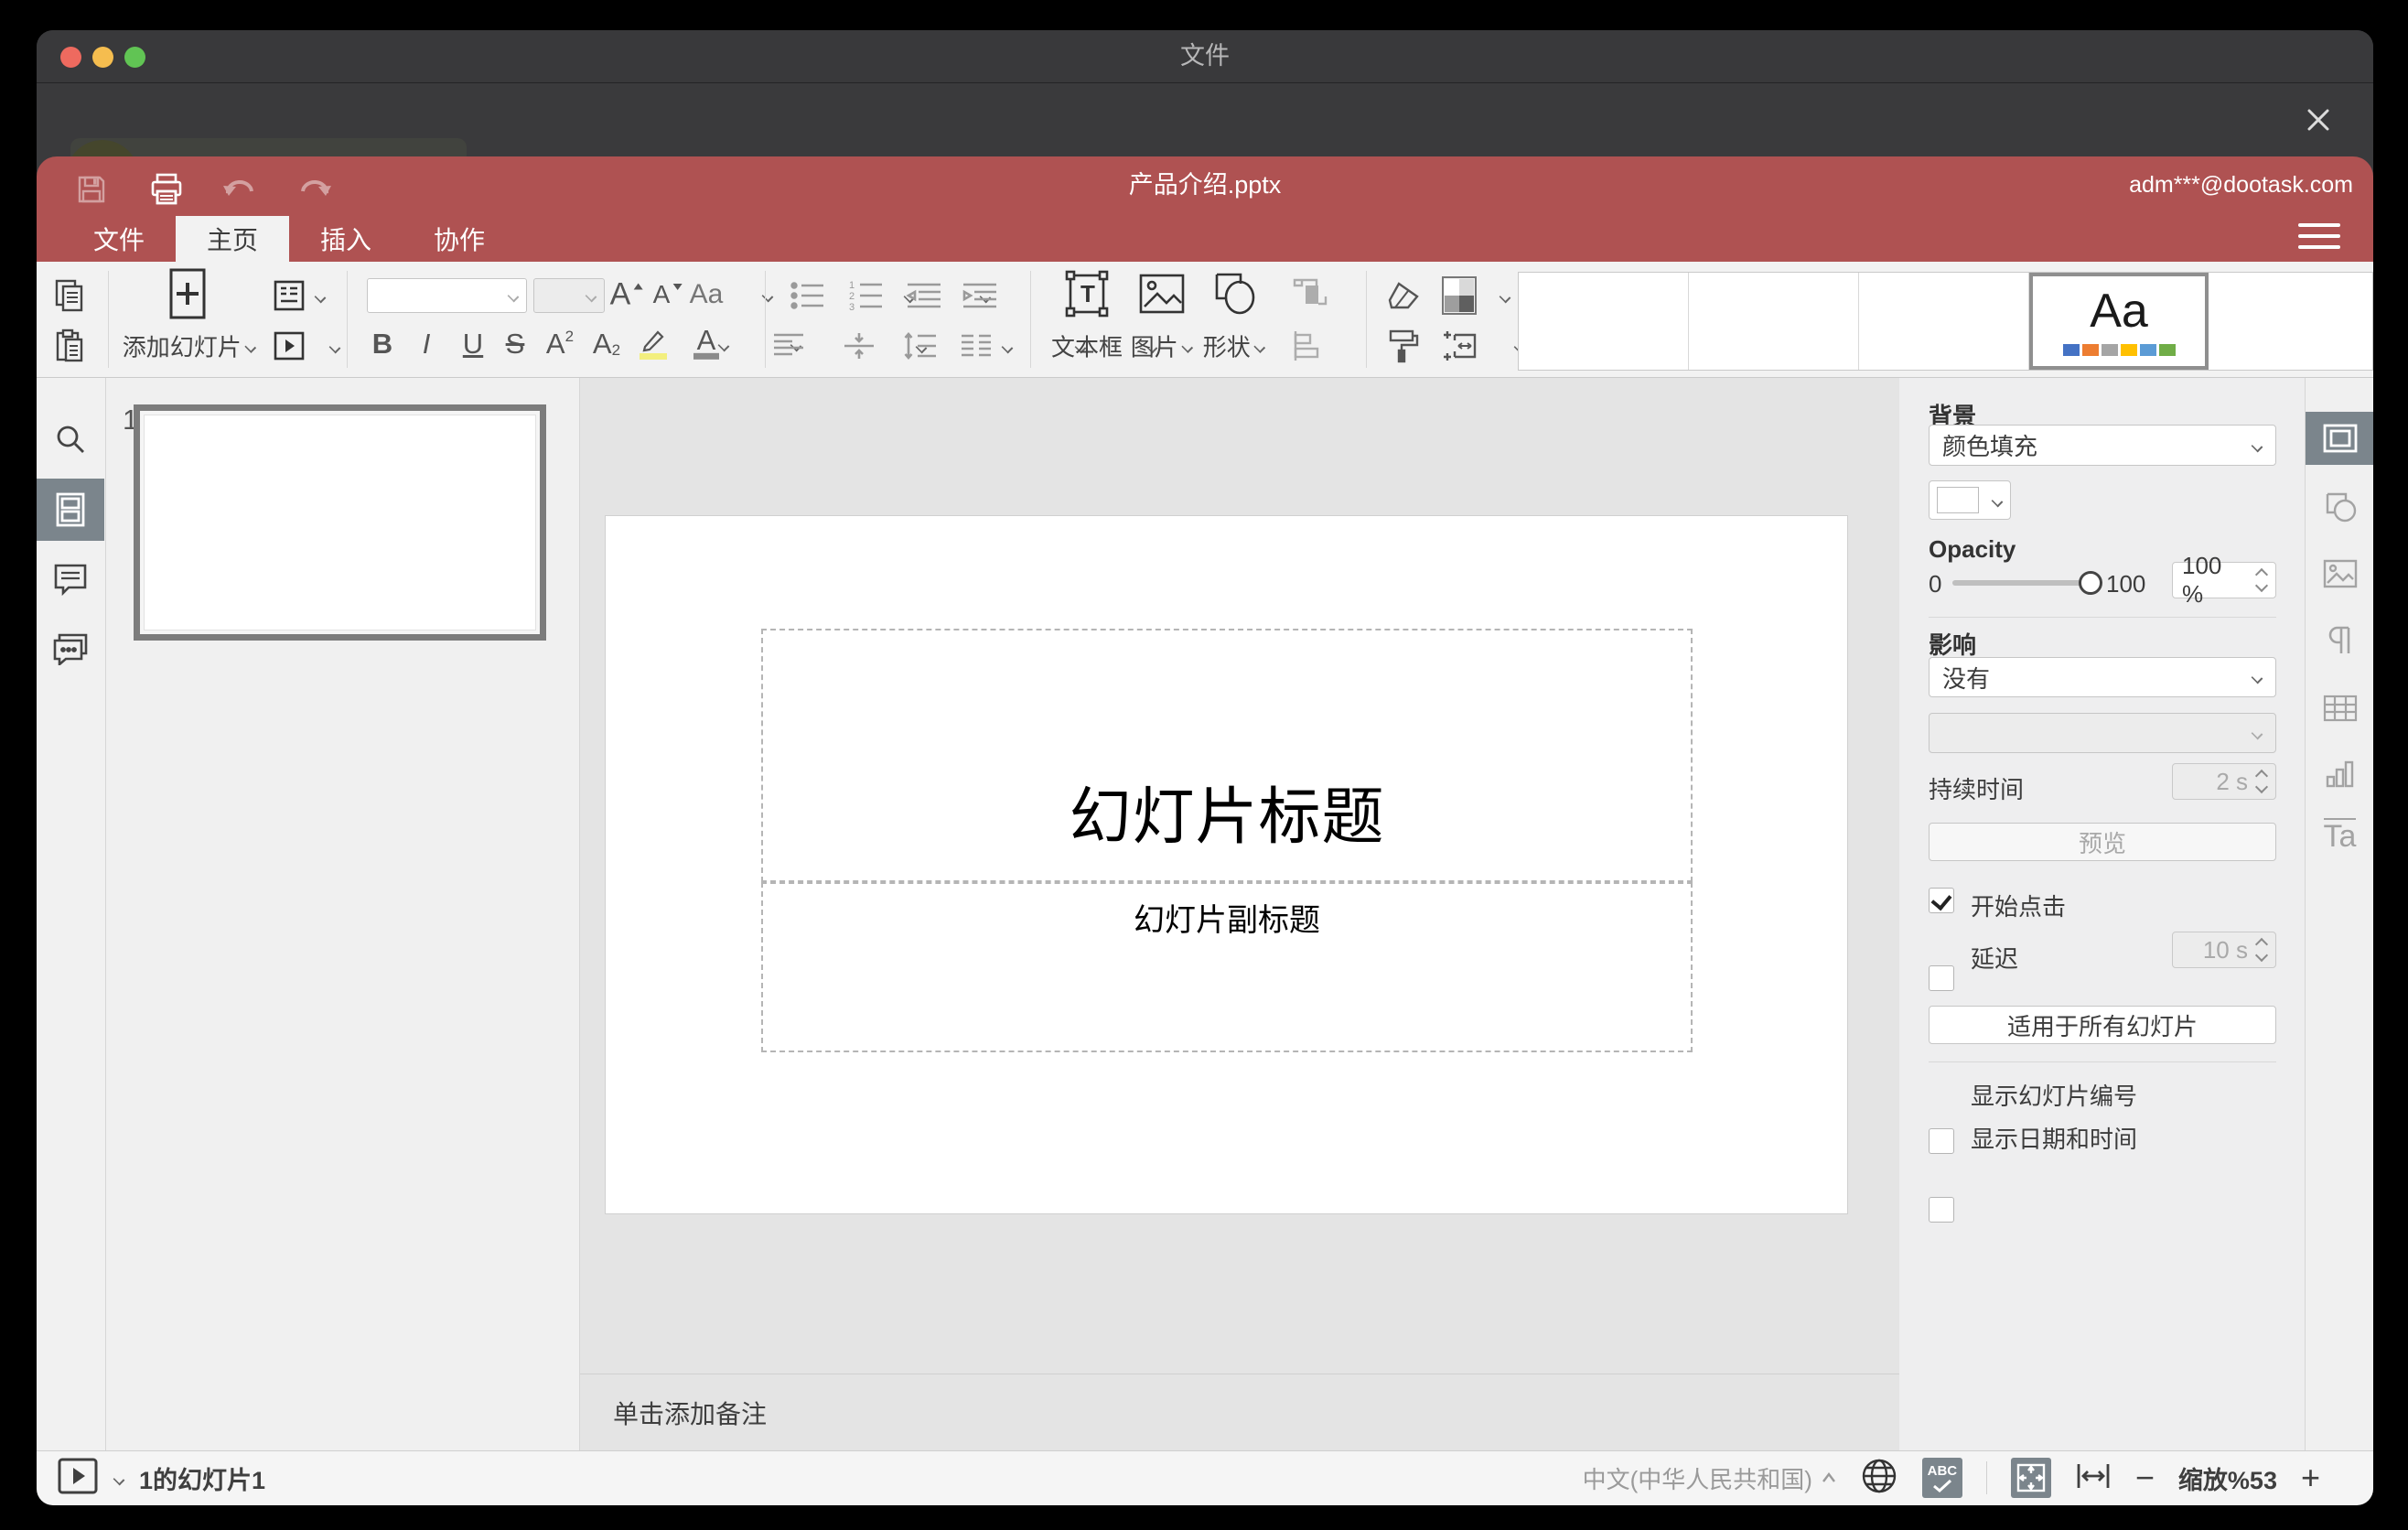 The height and width of the screenshot is (1530, 2408). I want to click on copy-icon, so click(69, 295).